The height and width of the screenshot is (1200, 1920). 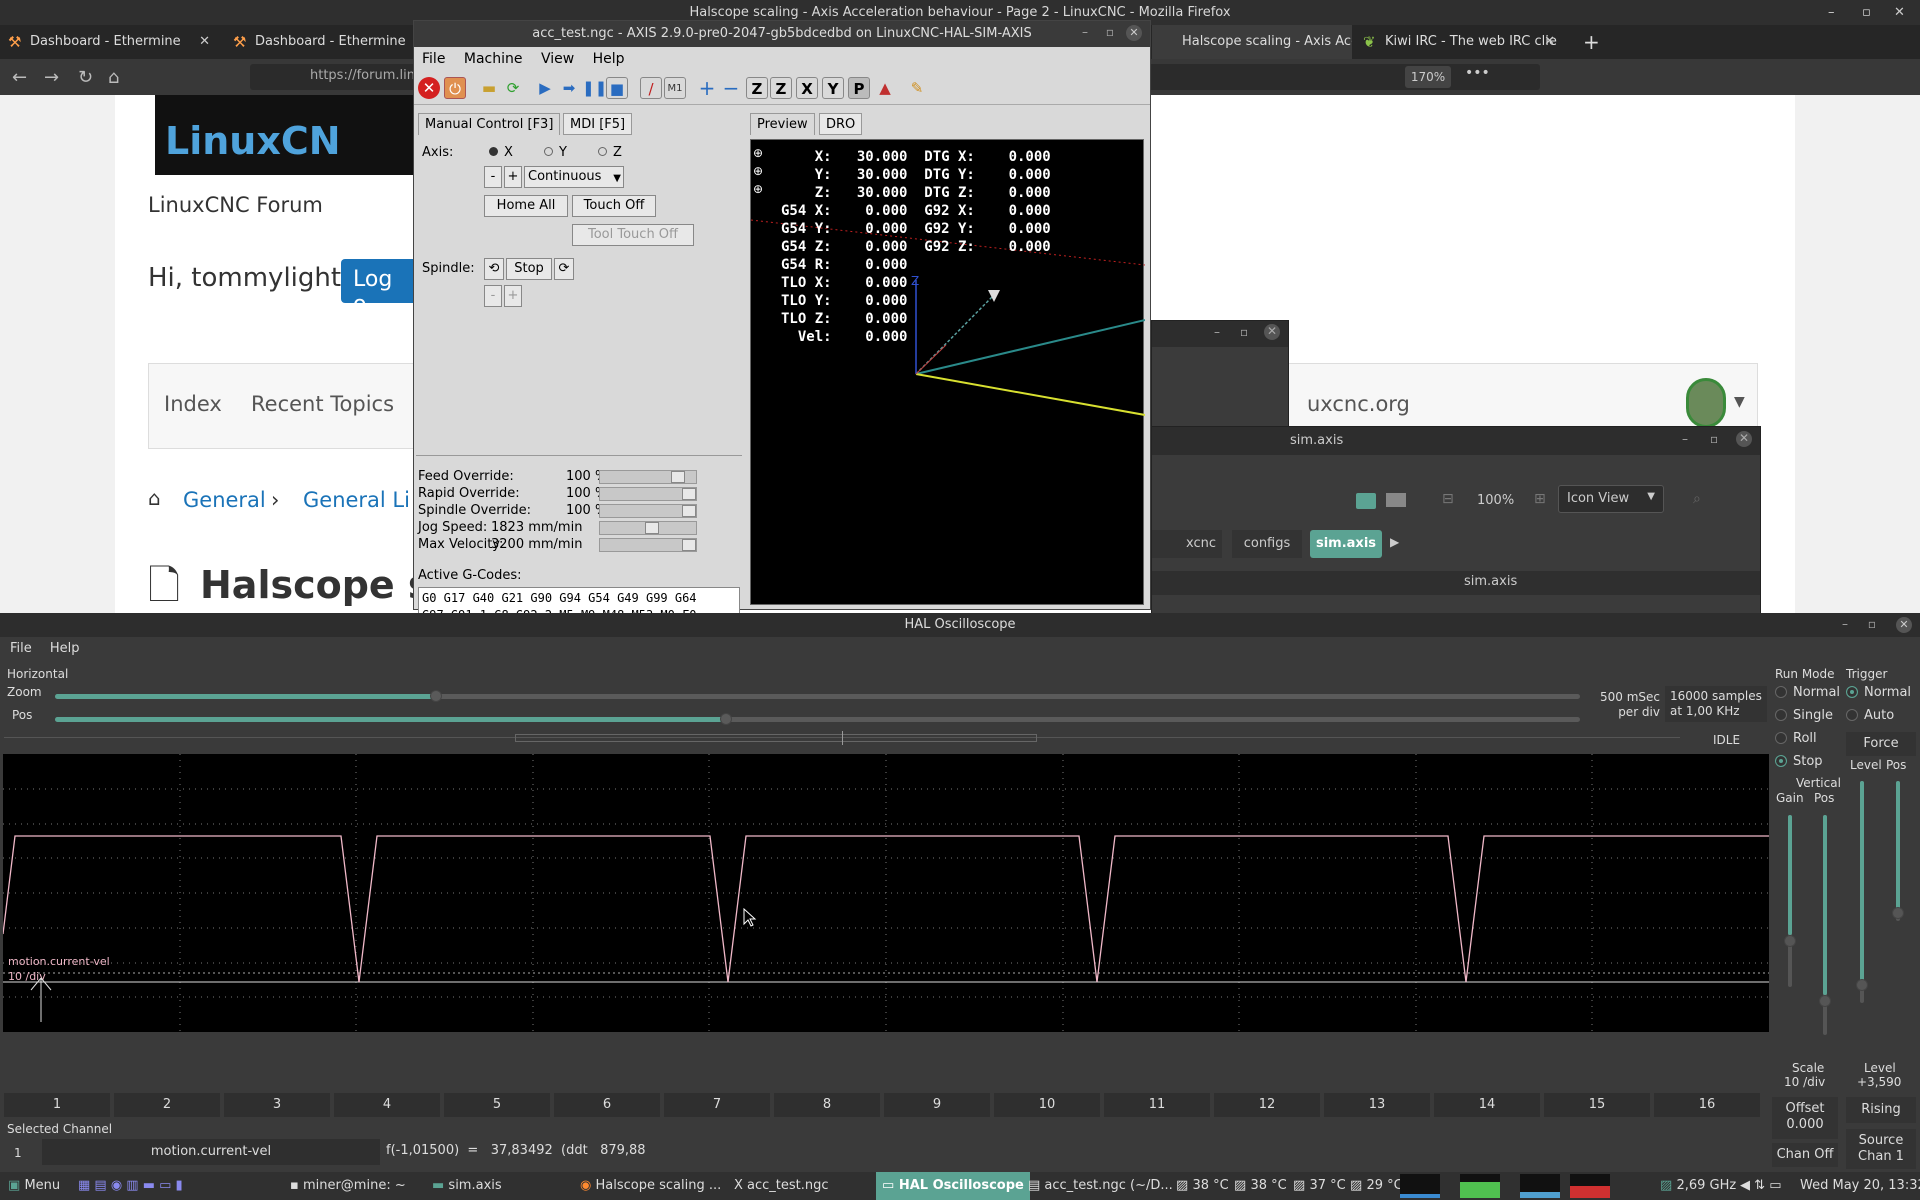 What do you see at coordinates (1760, 1186) in the screenshot?
I see `tray-icons: ◀ ⇅ ▭` at bounding box center [1760, 1186].